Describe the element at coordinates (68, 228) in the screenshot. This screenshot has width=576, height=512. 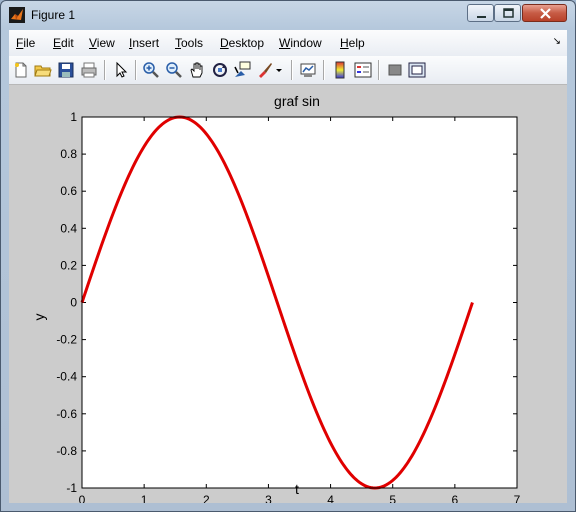
I see `y-tick-label: 0.4` at that location.